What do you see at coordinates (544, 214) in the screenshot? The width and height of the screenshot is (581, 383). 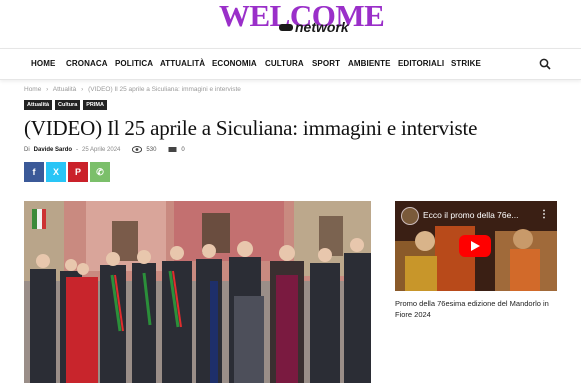 I see `more-options-icon: ⋮` at bounding box center [544, 214].